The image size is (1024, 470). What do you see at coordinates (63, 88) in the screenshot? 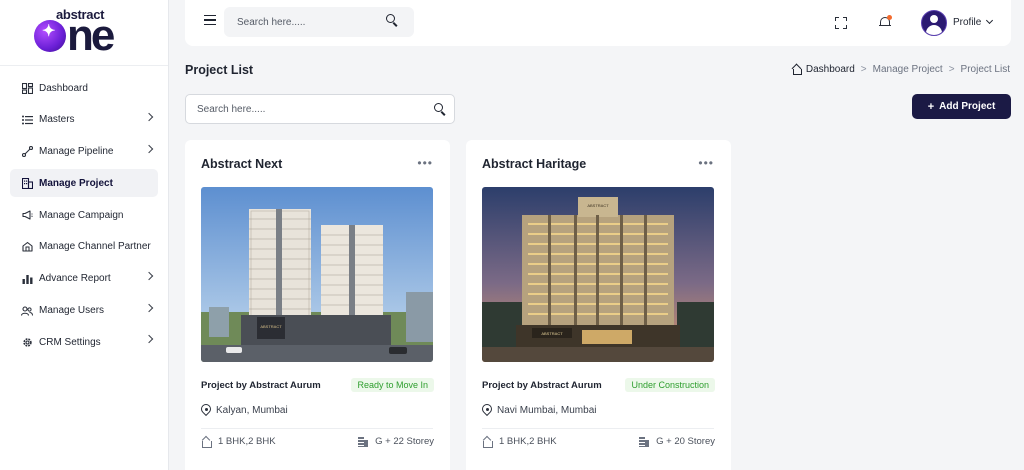
I see `sidebar-item-label: Dashboard` at bounding box center [63, 88].